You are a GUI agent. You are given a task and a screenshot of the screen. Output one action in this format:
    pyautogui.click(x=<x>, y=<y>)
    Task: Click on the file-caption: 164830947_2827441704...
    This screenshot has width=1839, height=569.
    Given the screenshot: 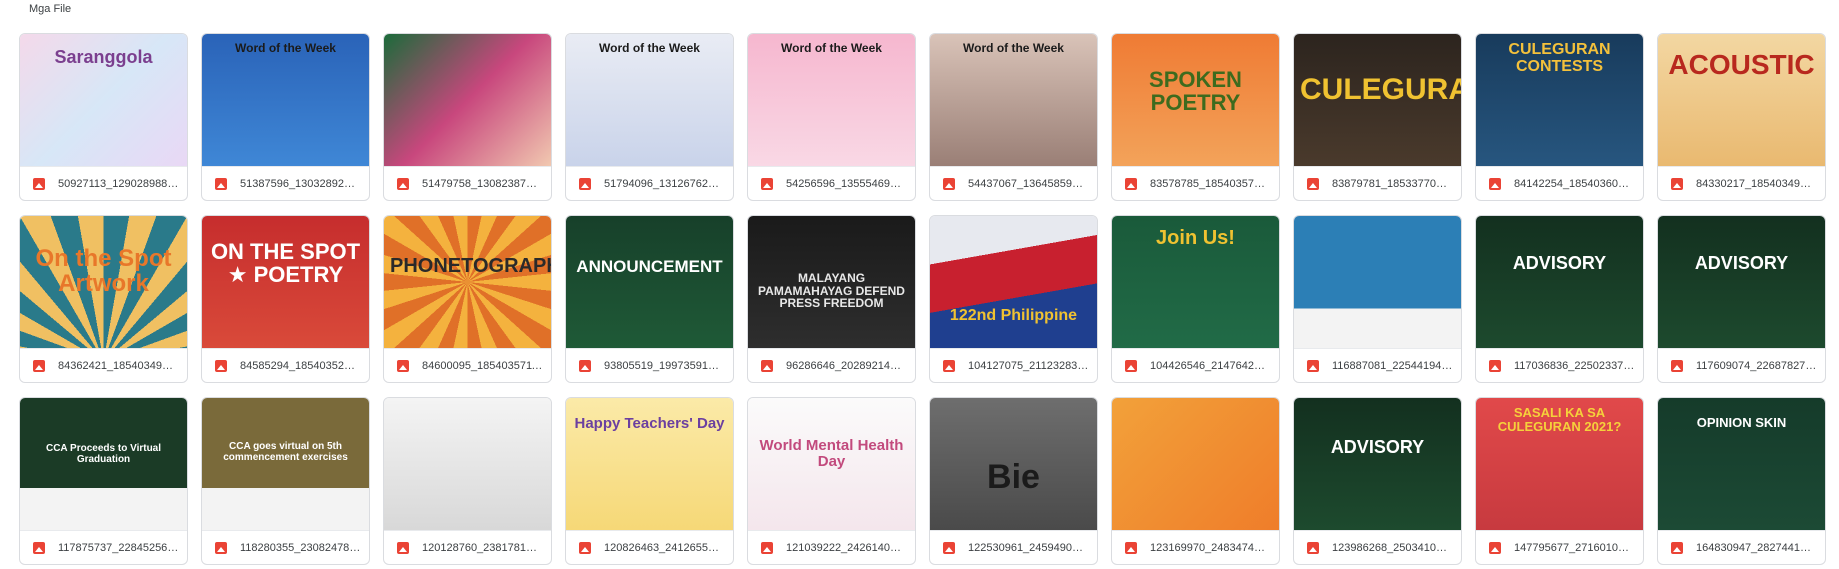 What is the action you would take?
    pyautogui.click(x=1741, y=547)
    